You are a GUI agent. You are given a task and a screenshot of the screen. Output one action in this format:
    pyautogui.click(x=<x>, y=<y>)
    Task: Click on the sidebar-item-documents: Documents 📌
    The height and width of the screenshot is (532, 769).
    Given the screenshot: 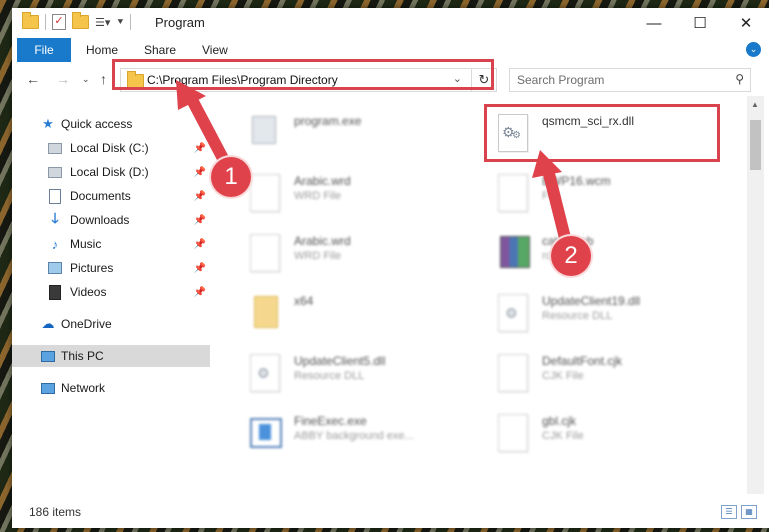 What is the action you would take?
    pyautogui.click(x=111, y=196)
    